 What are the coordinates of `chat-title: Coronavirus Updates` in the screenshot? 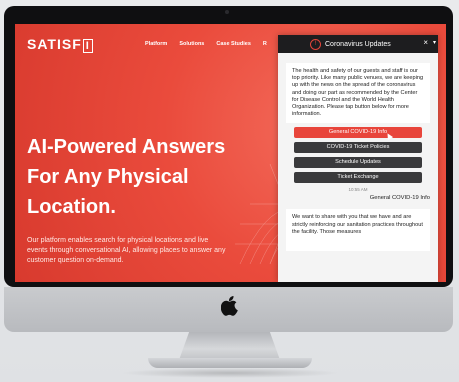 It's located at (358, 44).